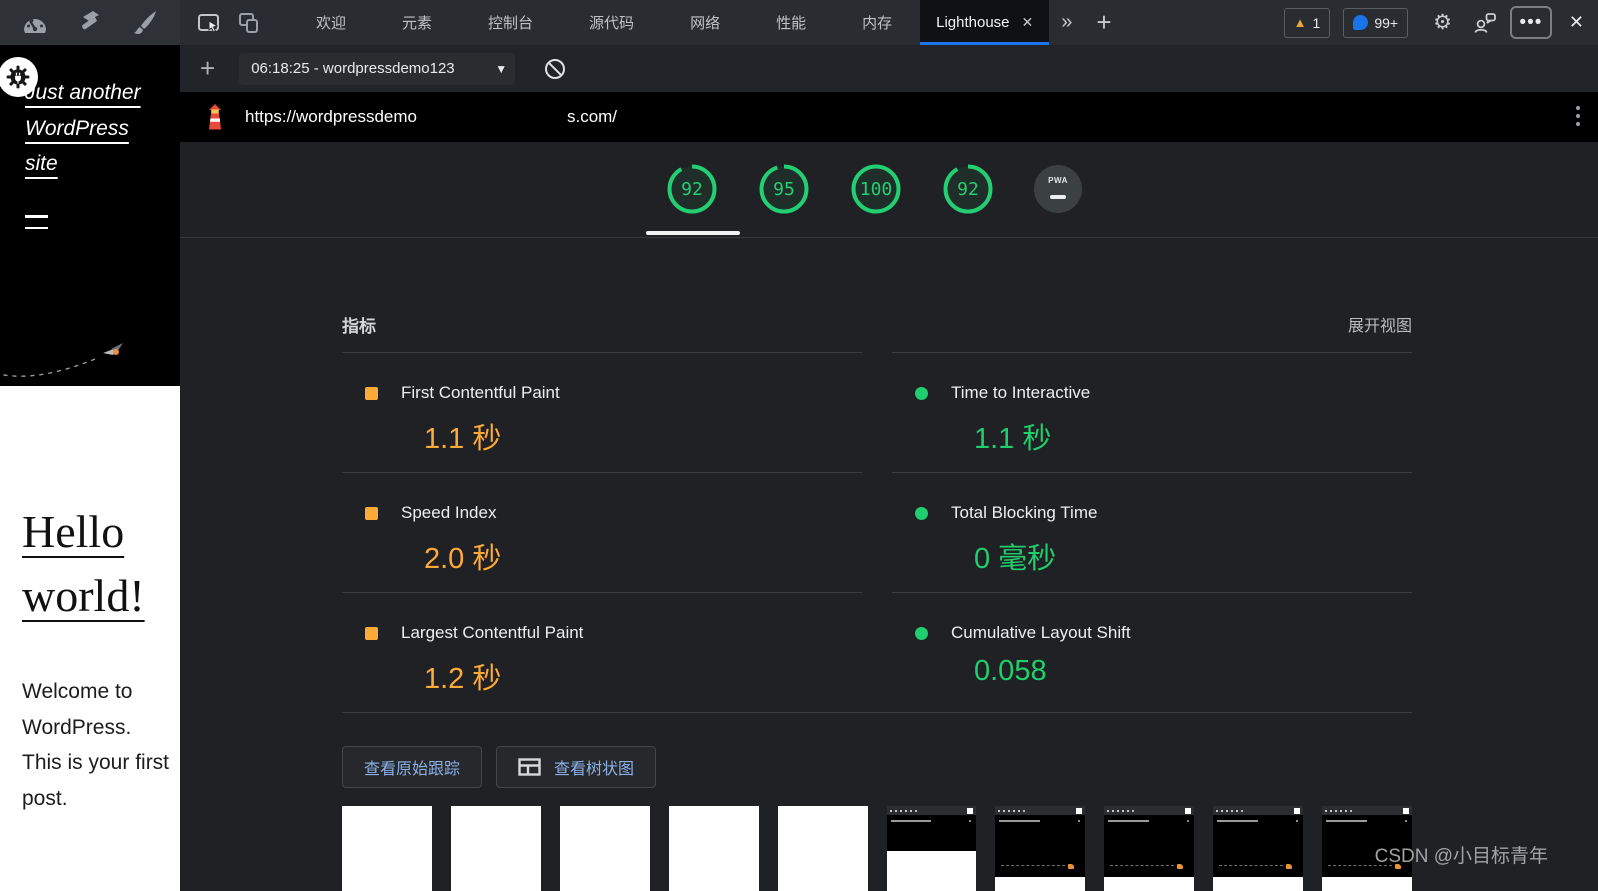 This screenshot has height=891, width=1598. I want to click on inspect-element-icon, so click(209, 22).